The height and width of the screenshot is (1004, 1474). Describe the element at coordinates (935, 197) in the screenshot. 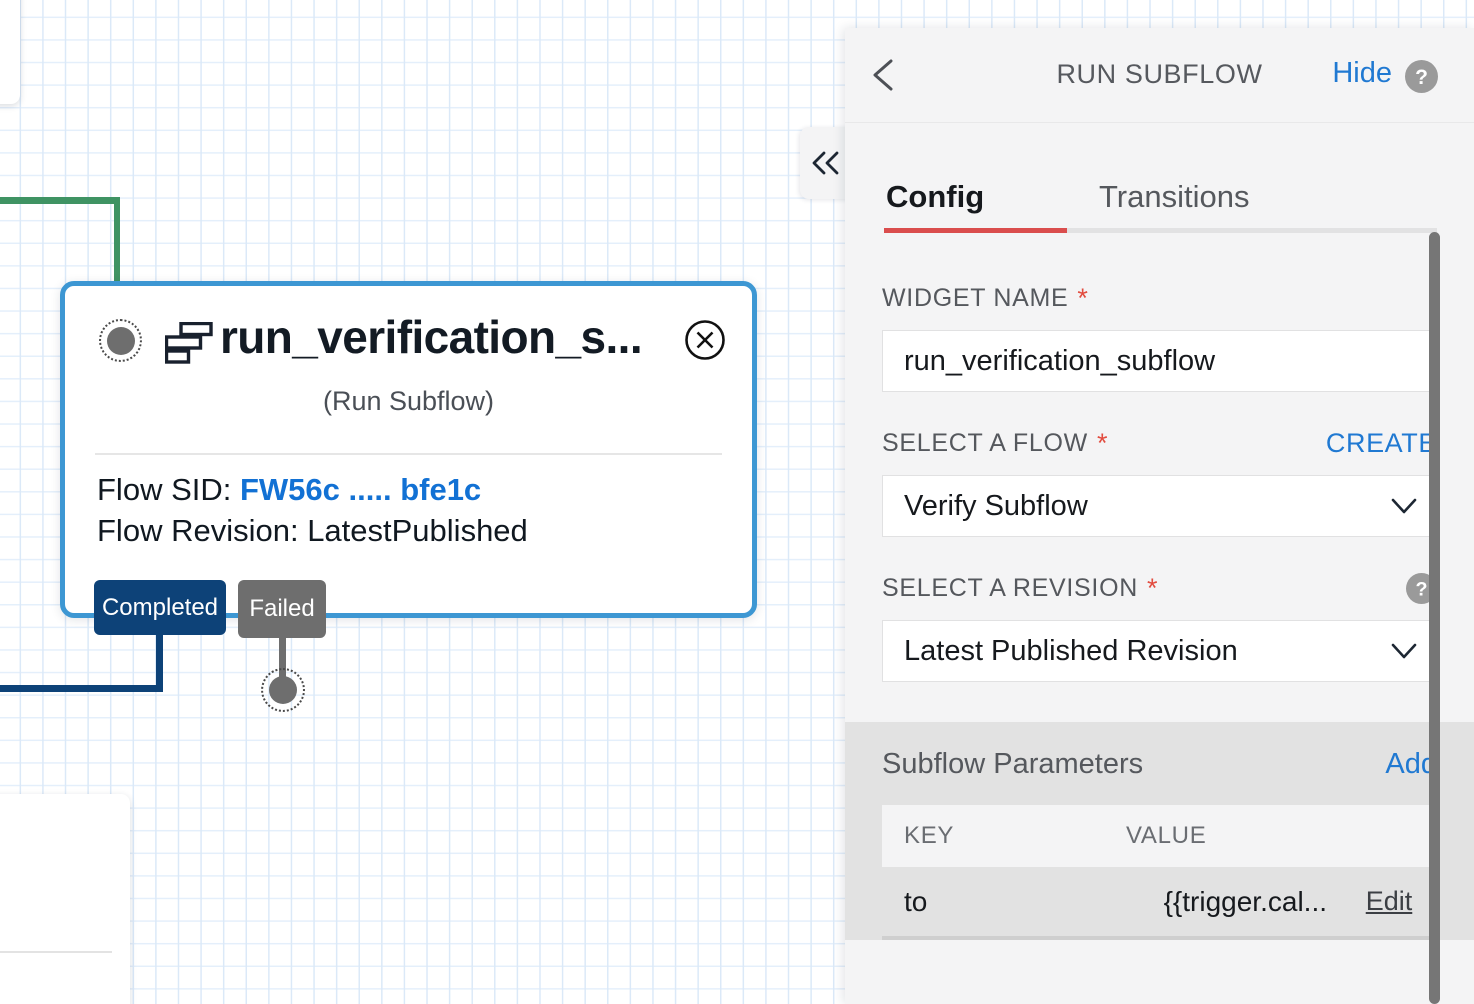

I see `tab-config: Config` at that location.